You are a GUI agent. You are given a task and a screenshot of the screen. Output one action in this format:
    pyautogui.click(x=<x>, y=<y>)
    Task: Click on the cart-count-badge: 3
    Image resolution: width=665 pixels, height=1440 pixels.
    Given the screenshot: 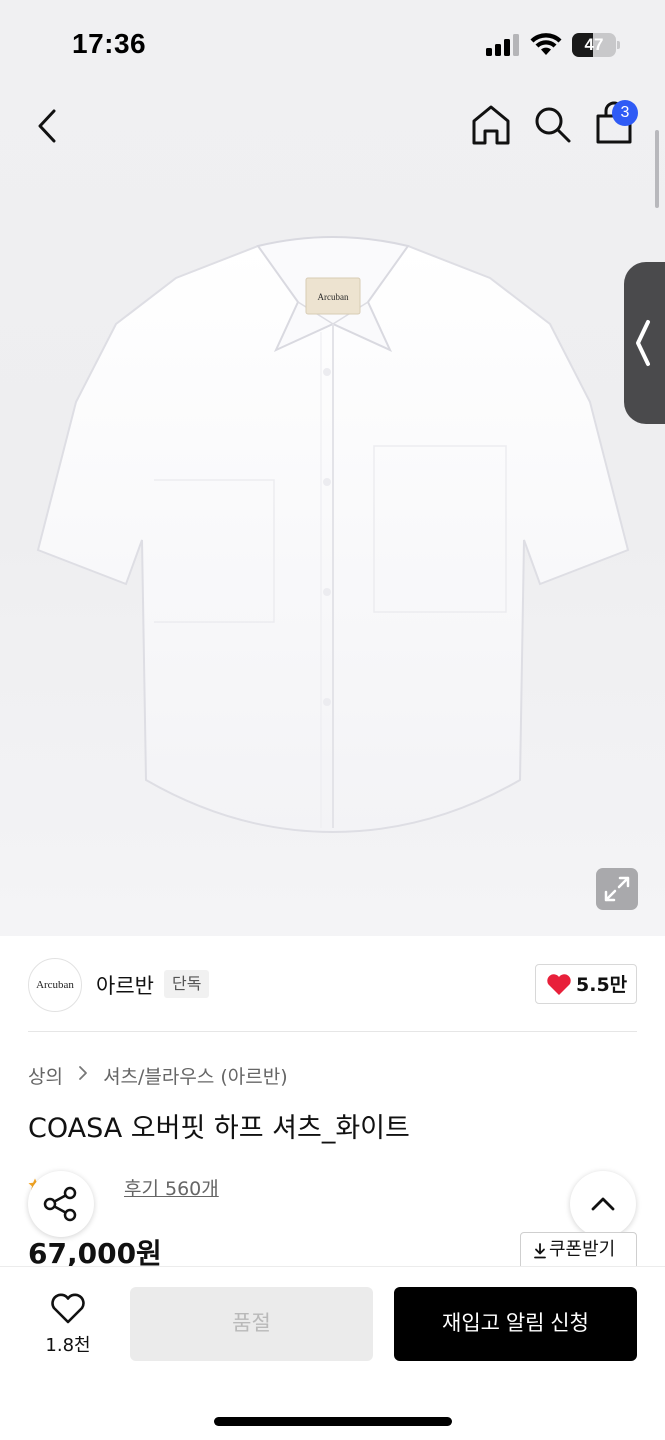 What is the action you would take?
    pyautogui.click(x=625, y=113)
    